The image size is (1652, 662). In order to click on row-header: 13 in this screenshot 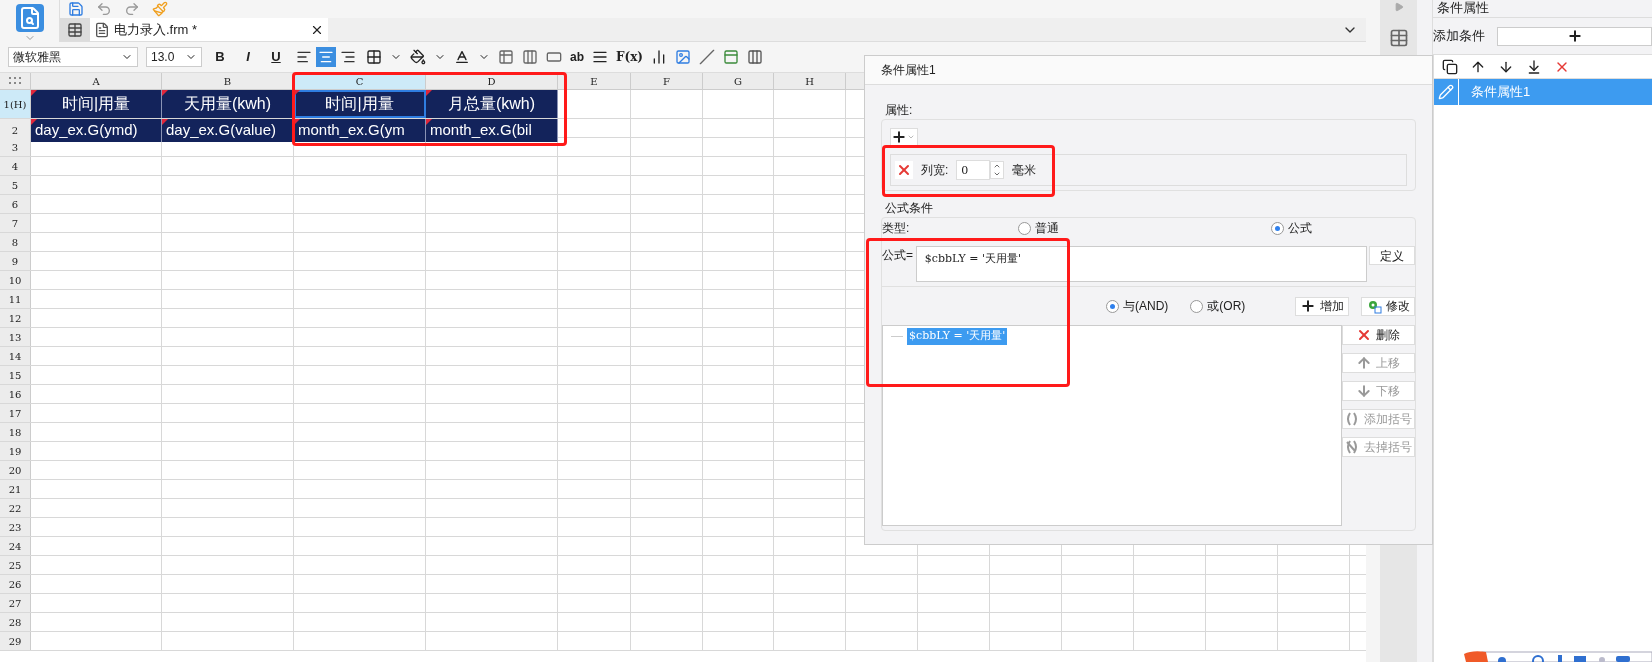, I will do `click(15, 337)`.